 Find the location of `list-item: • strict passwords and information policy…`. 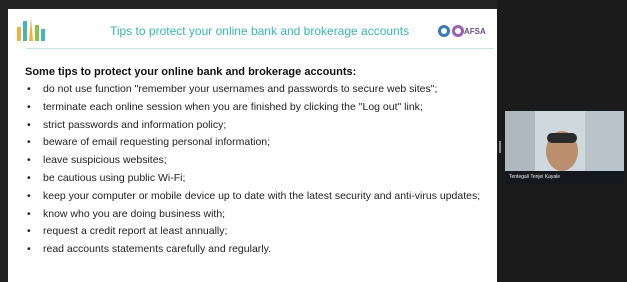

list-item: • strict passwords and information policy… is located at coordinates (260, 126).